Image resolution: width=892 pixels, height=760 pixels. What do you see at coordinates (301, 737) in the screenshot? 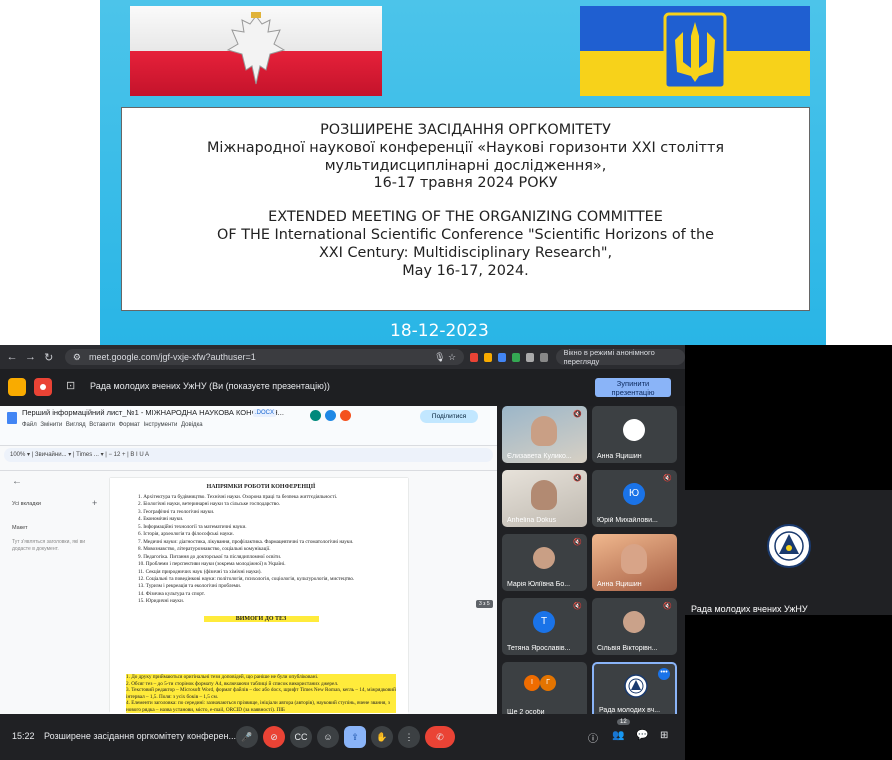
I see `captions-button: CC` at bounding box center [301, 737].